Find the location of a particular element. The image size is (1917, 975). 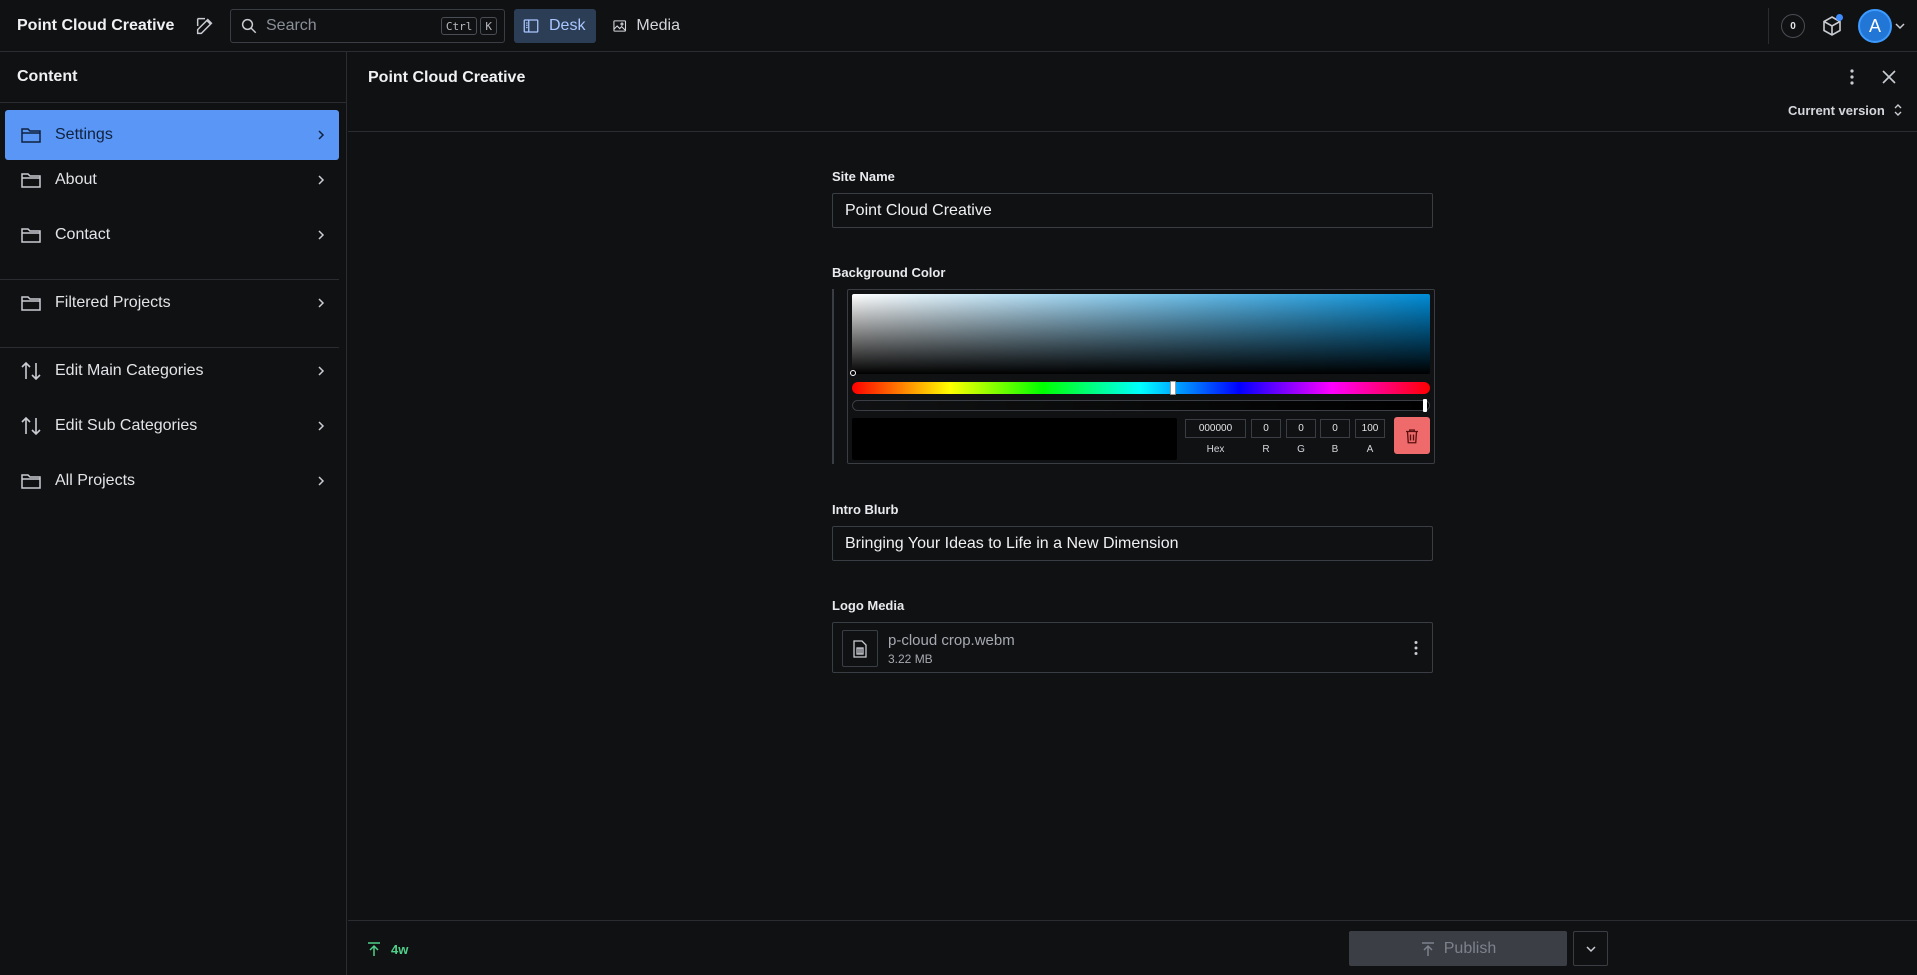

color-preview is located at coordinates (1014, 439).